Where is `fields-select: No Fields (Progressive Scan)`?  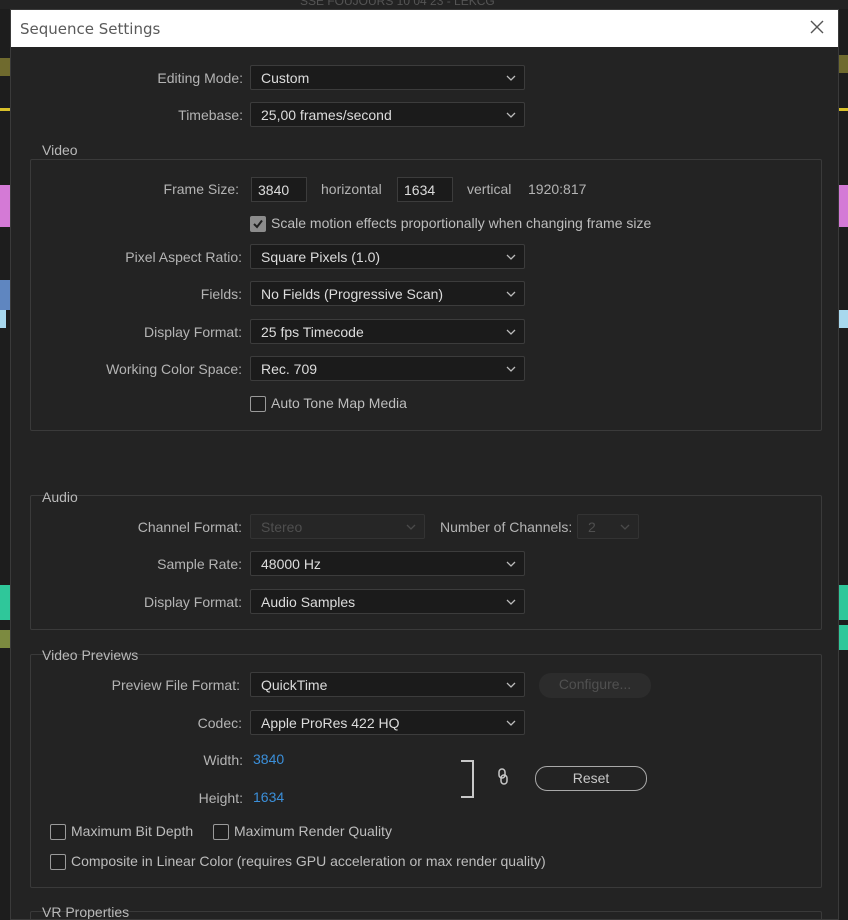 fields-select: No Fields (Progressive Scan) is located at coordinates (387, 293).